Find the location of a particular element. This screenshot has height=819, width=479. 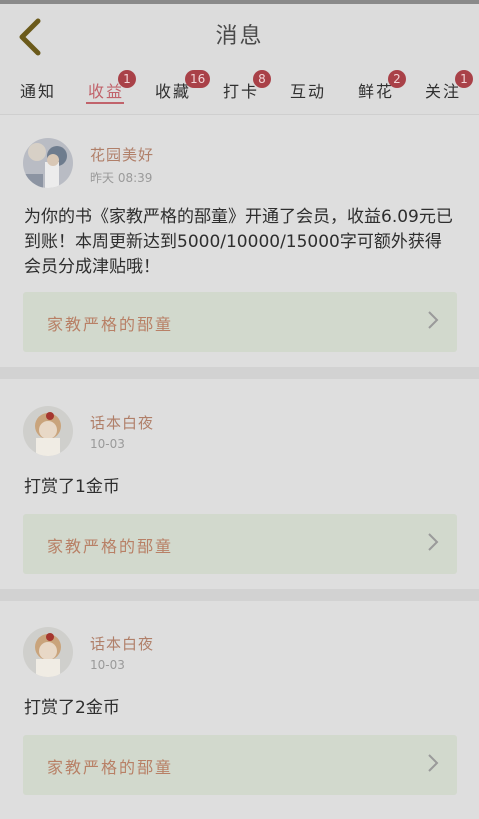

tab-label: 收益 is located at coordinates (106, 91).